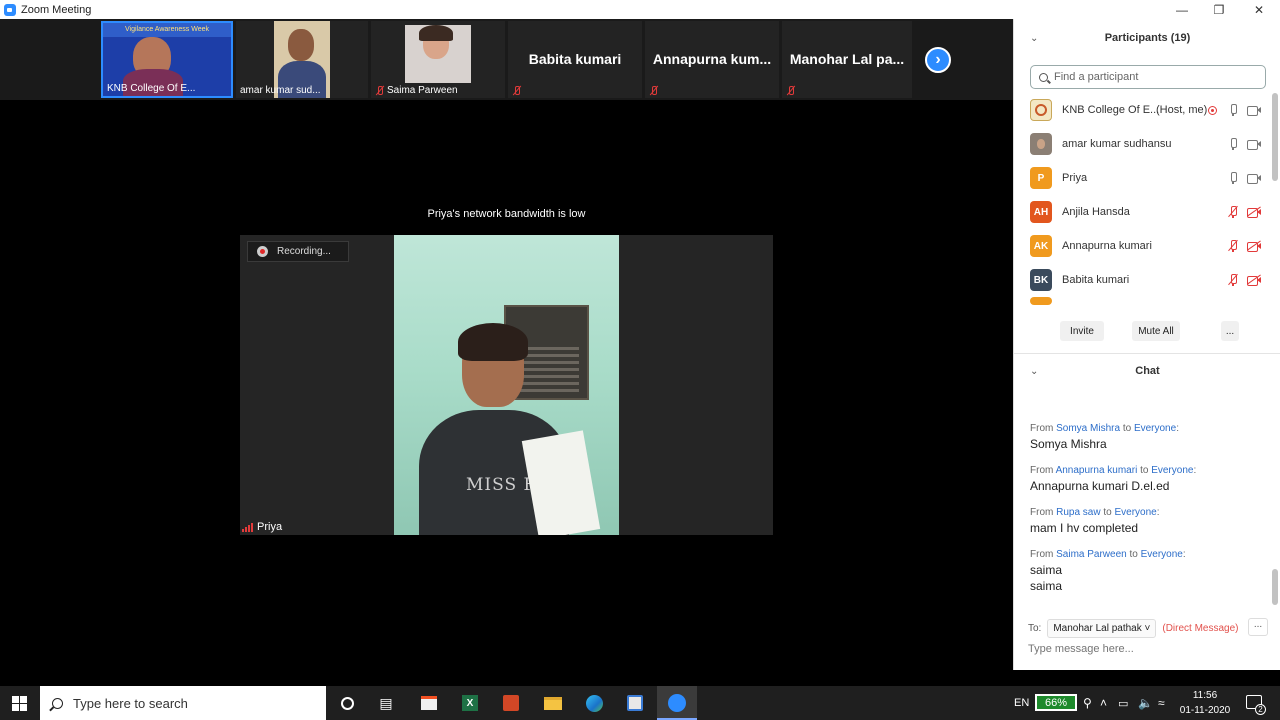 The height and width of the screenshot is (720, 1280). What do you see at coordinates (594, 703) in the screenshot?
I see `edge-icon` at bounding box center [594, 703].